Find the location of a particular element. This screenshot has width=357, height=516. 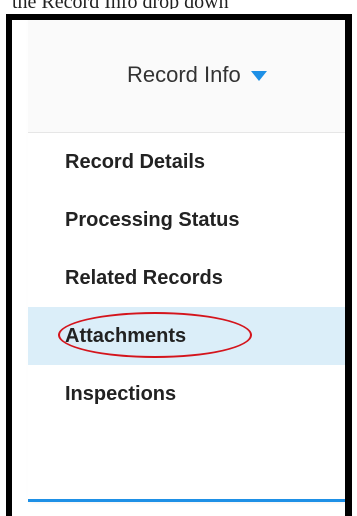

dropdown-toggle: Record Info is located at coordinates (197, 75).